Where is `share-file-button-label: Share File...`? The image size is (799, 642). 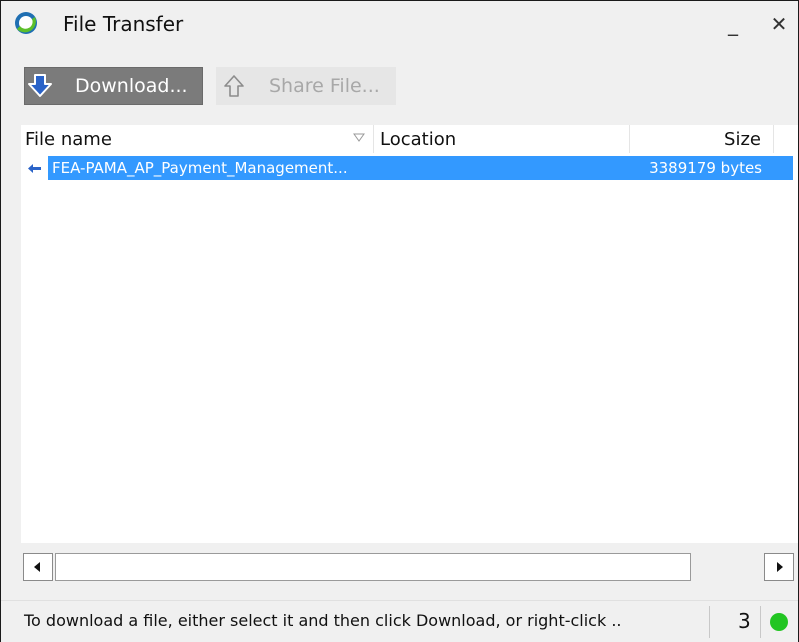 share-file-button-label: Share File... is located at coordinates (324, 86).